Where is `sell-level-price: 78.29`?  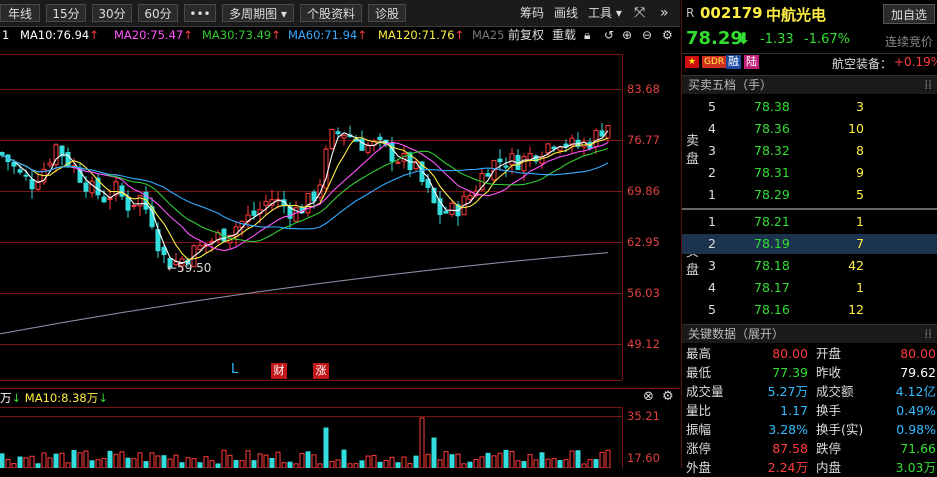 sell-level-price: 78.29 is located at coordinates (772, 194).